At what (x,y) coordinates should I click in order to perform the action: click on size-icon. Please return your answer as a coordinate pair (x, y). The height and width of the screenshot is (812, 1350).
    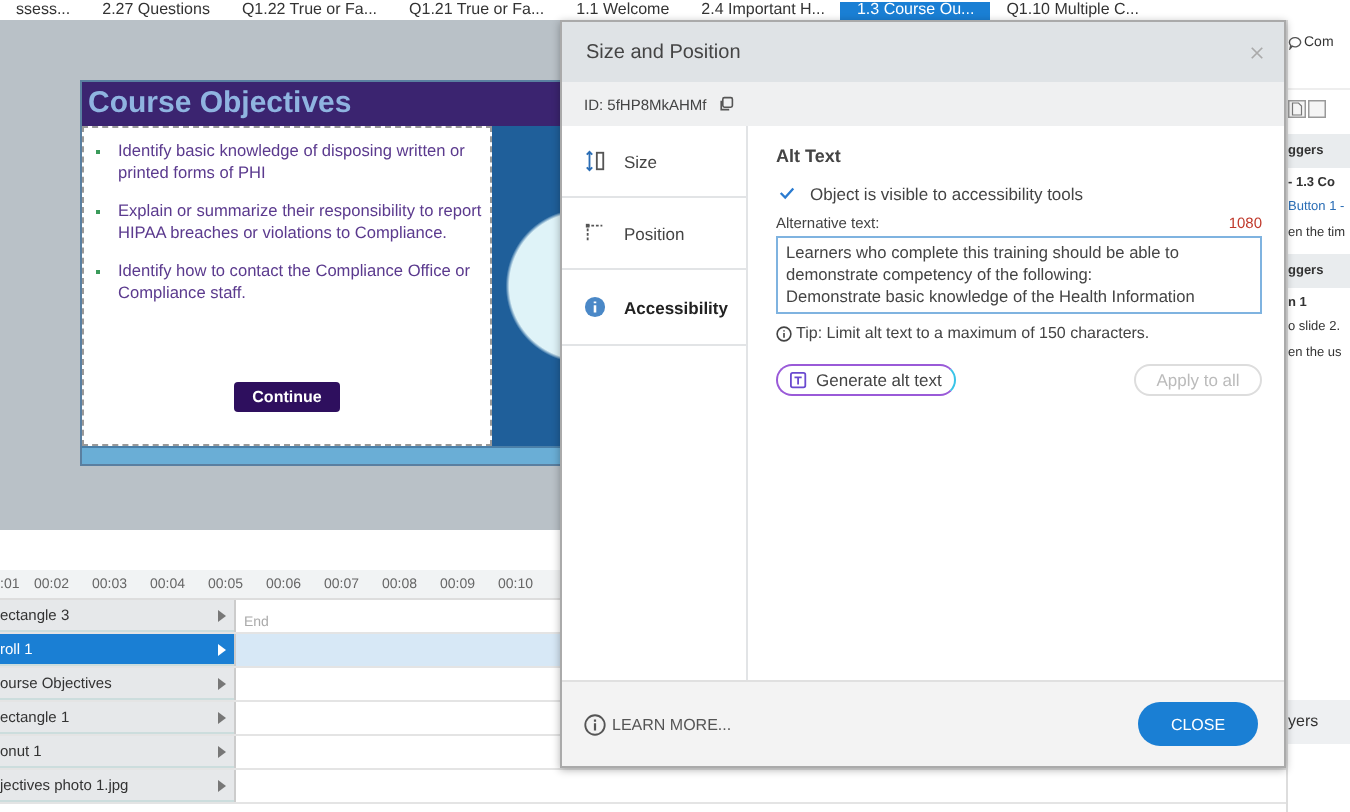
    Looking at the image, I should click on (595, 161).